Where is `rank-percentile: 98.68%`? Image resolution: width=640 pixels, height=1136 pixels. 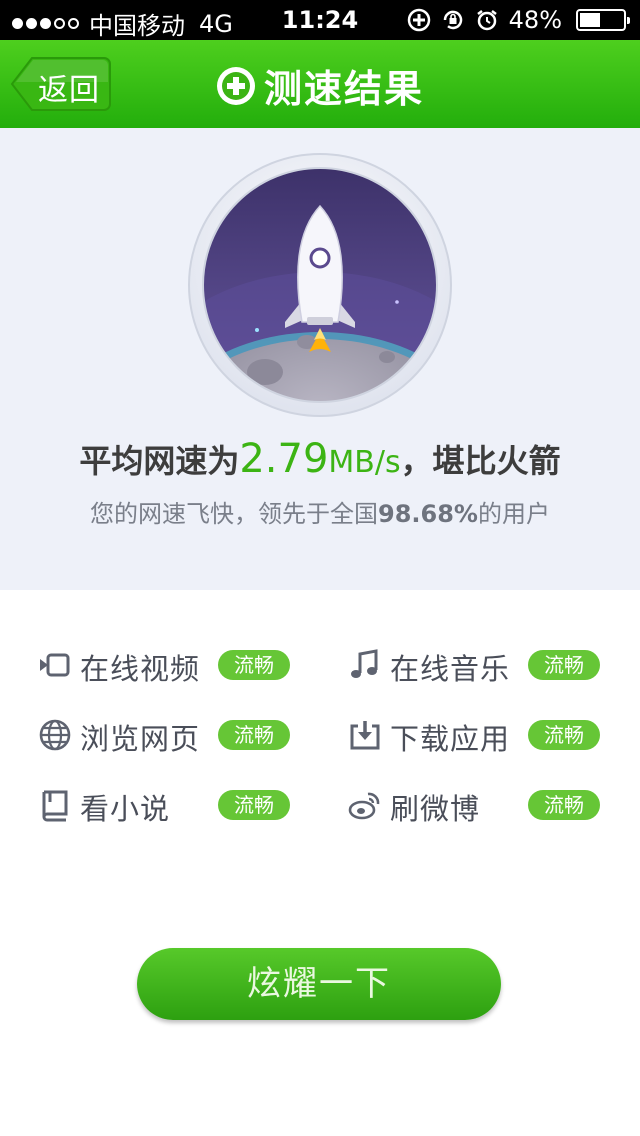 rank-percentile: 98.68% is located at coordinates (428, 514).